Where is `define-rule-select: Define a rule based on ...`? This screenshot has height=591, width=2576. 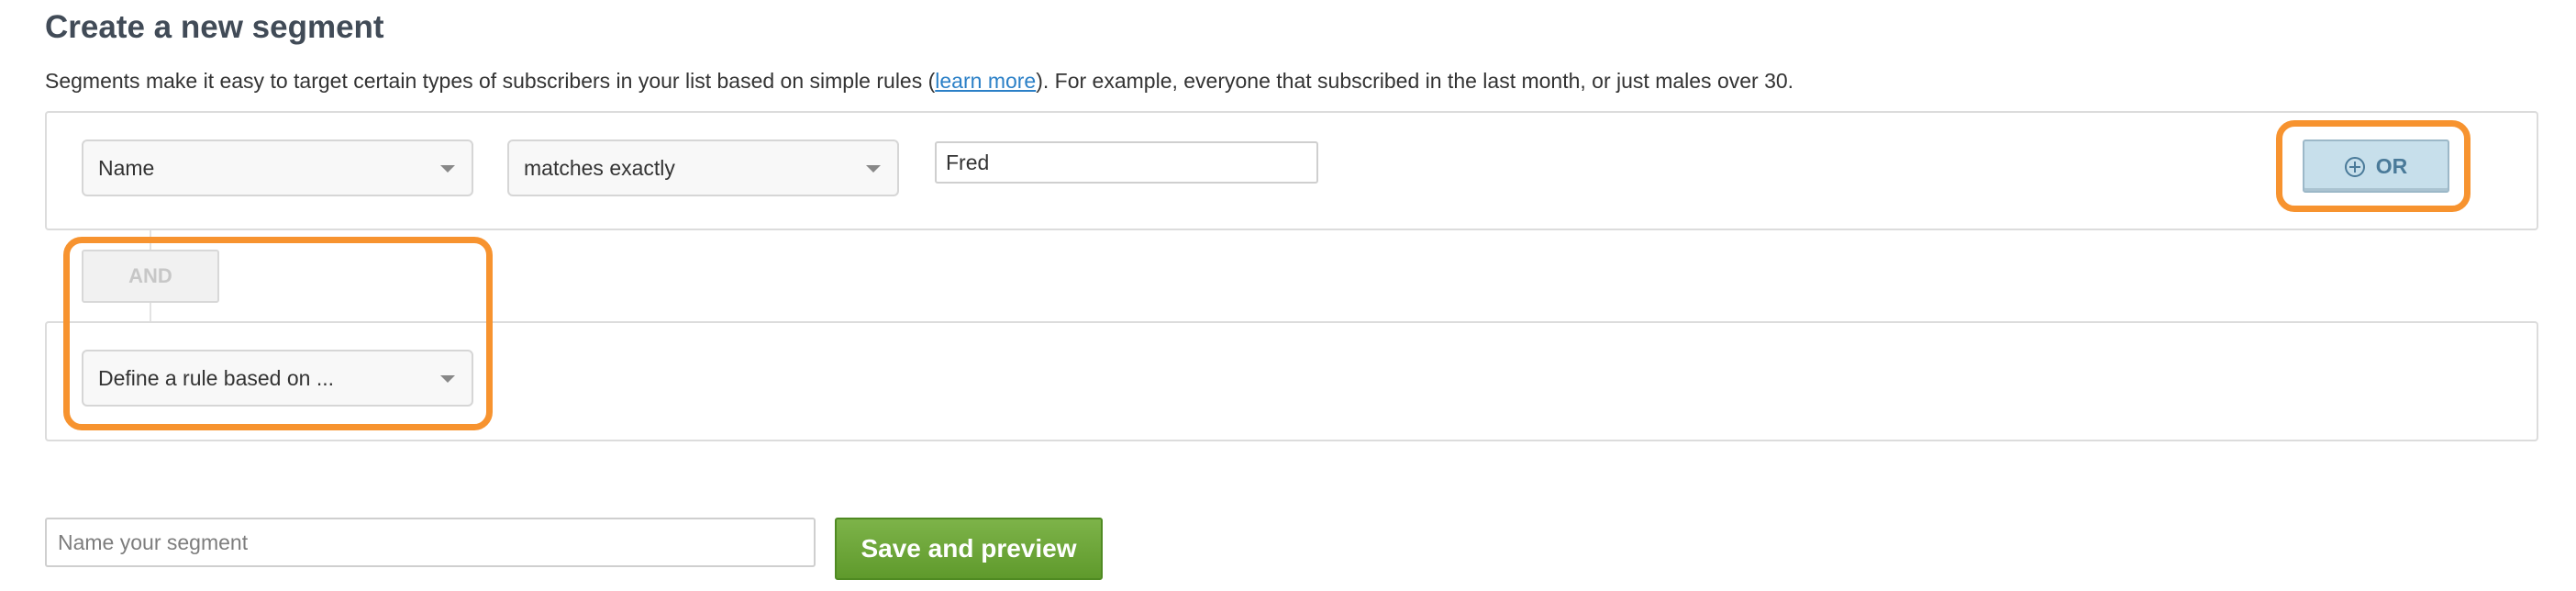 define-rule-select: Define a rule based on ... is located at coordinates (277, 378).